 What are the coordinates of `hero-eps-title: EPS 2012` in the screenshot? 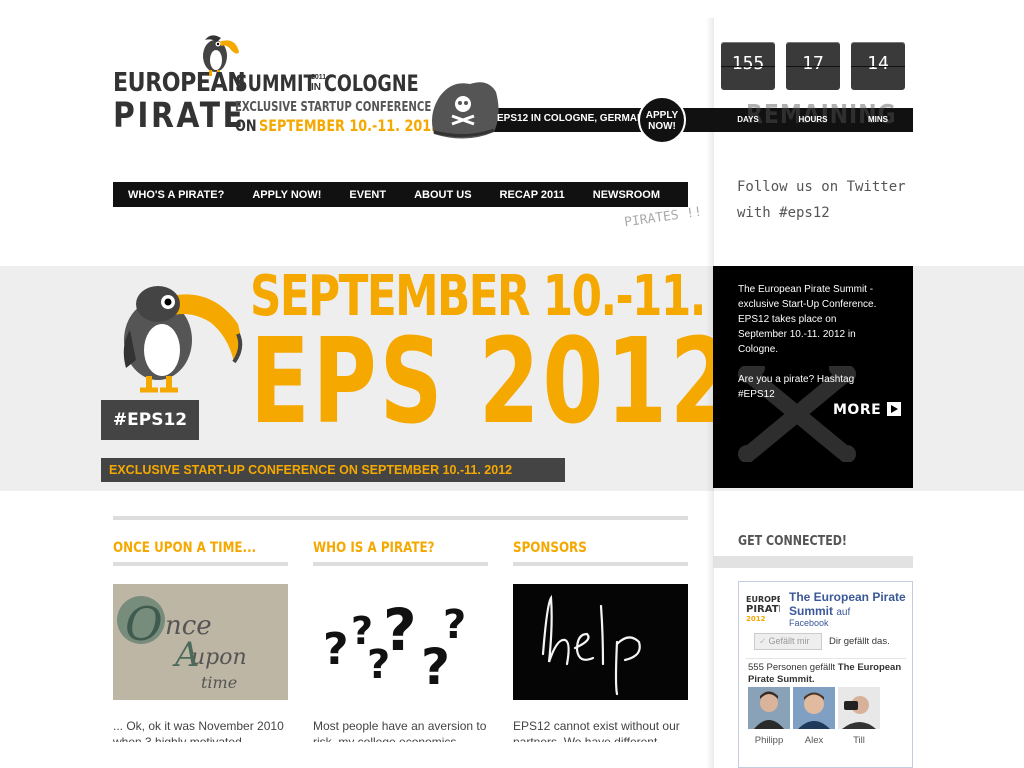 It's located at (492, 381).